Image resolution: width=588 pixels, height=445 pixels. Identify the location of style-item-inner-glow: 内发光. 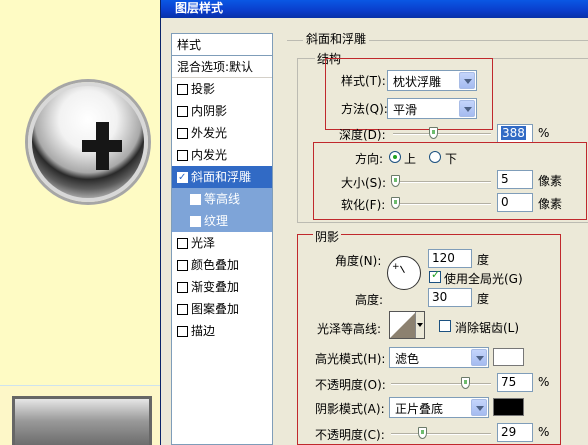
(222, 155).